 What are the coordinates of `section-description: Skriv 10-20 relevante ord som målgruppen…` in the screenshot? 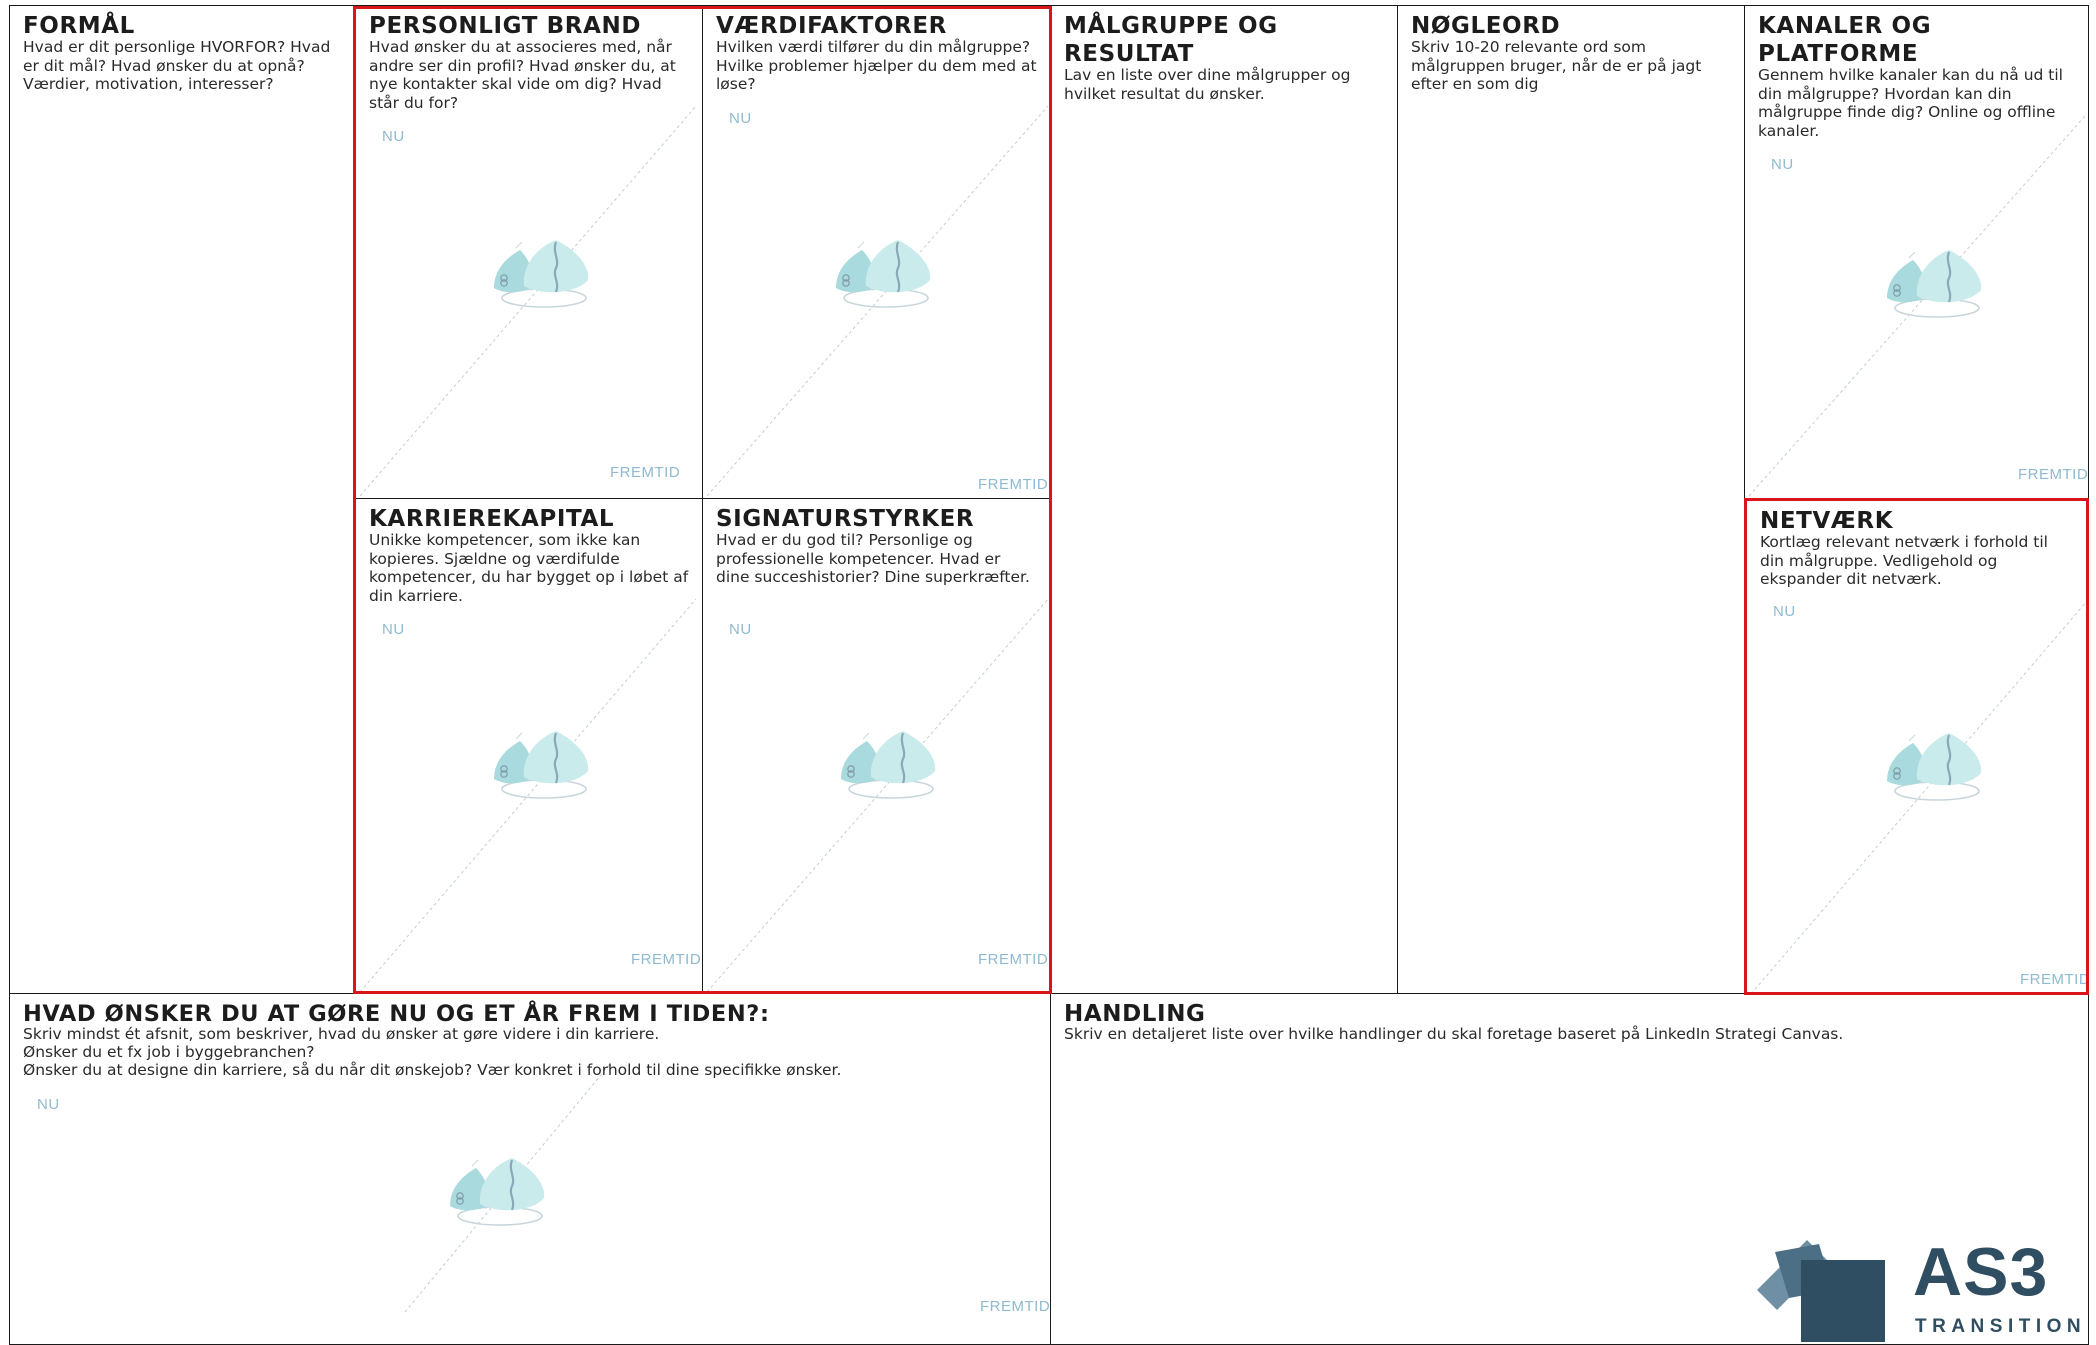 It's located at (1556, 65).